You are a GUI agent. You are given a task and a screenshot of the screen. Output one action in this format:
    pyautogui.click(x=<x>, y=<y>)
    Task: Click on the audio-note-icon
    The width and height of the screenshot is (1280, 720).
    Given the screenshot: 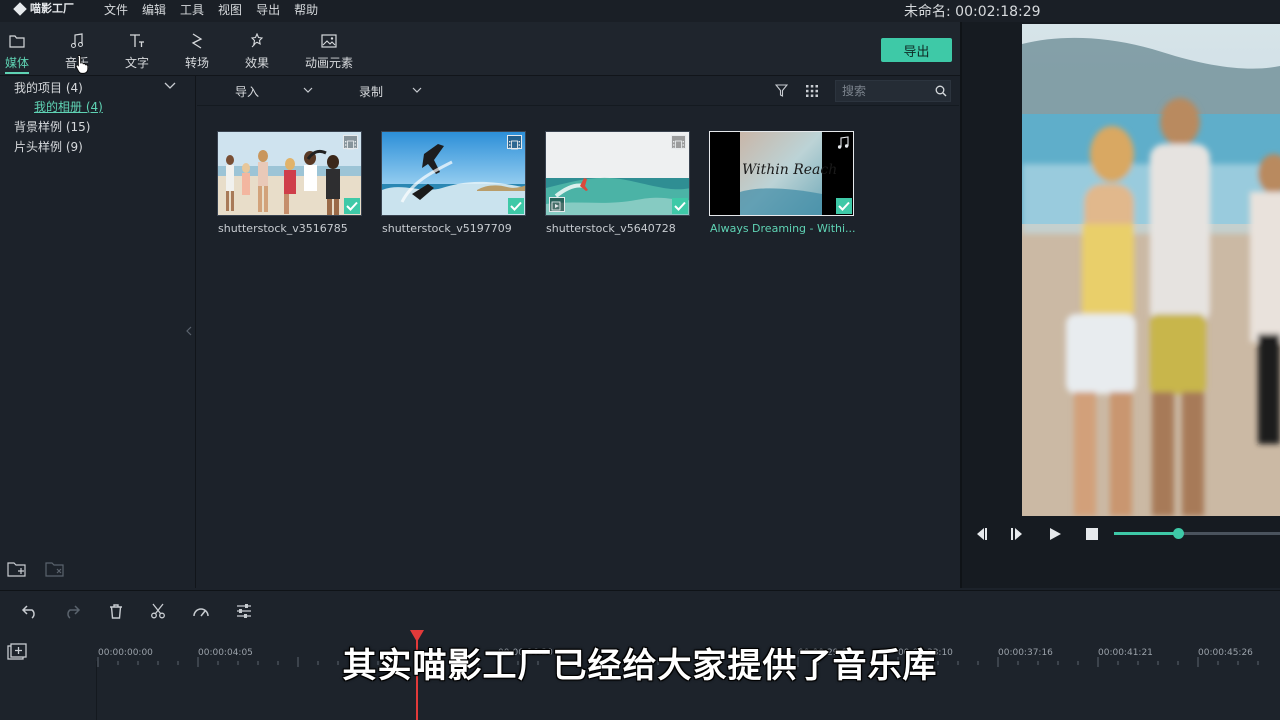 What is the action you would take?
    pyautogui.click(x=843, y=144)
    